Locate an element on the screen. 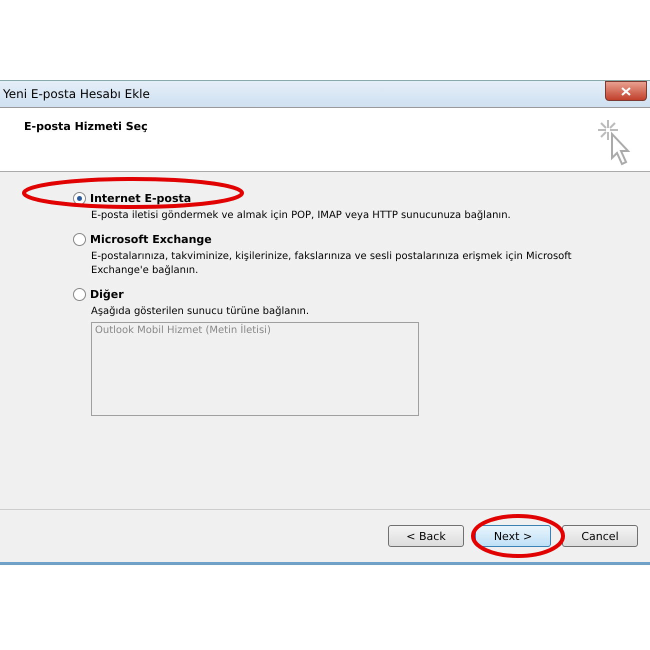 This screenshot has height=650, width=650. option-label: Diğer is located at coordinates (107, 294).